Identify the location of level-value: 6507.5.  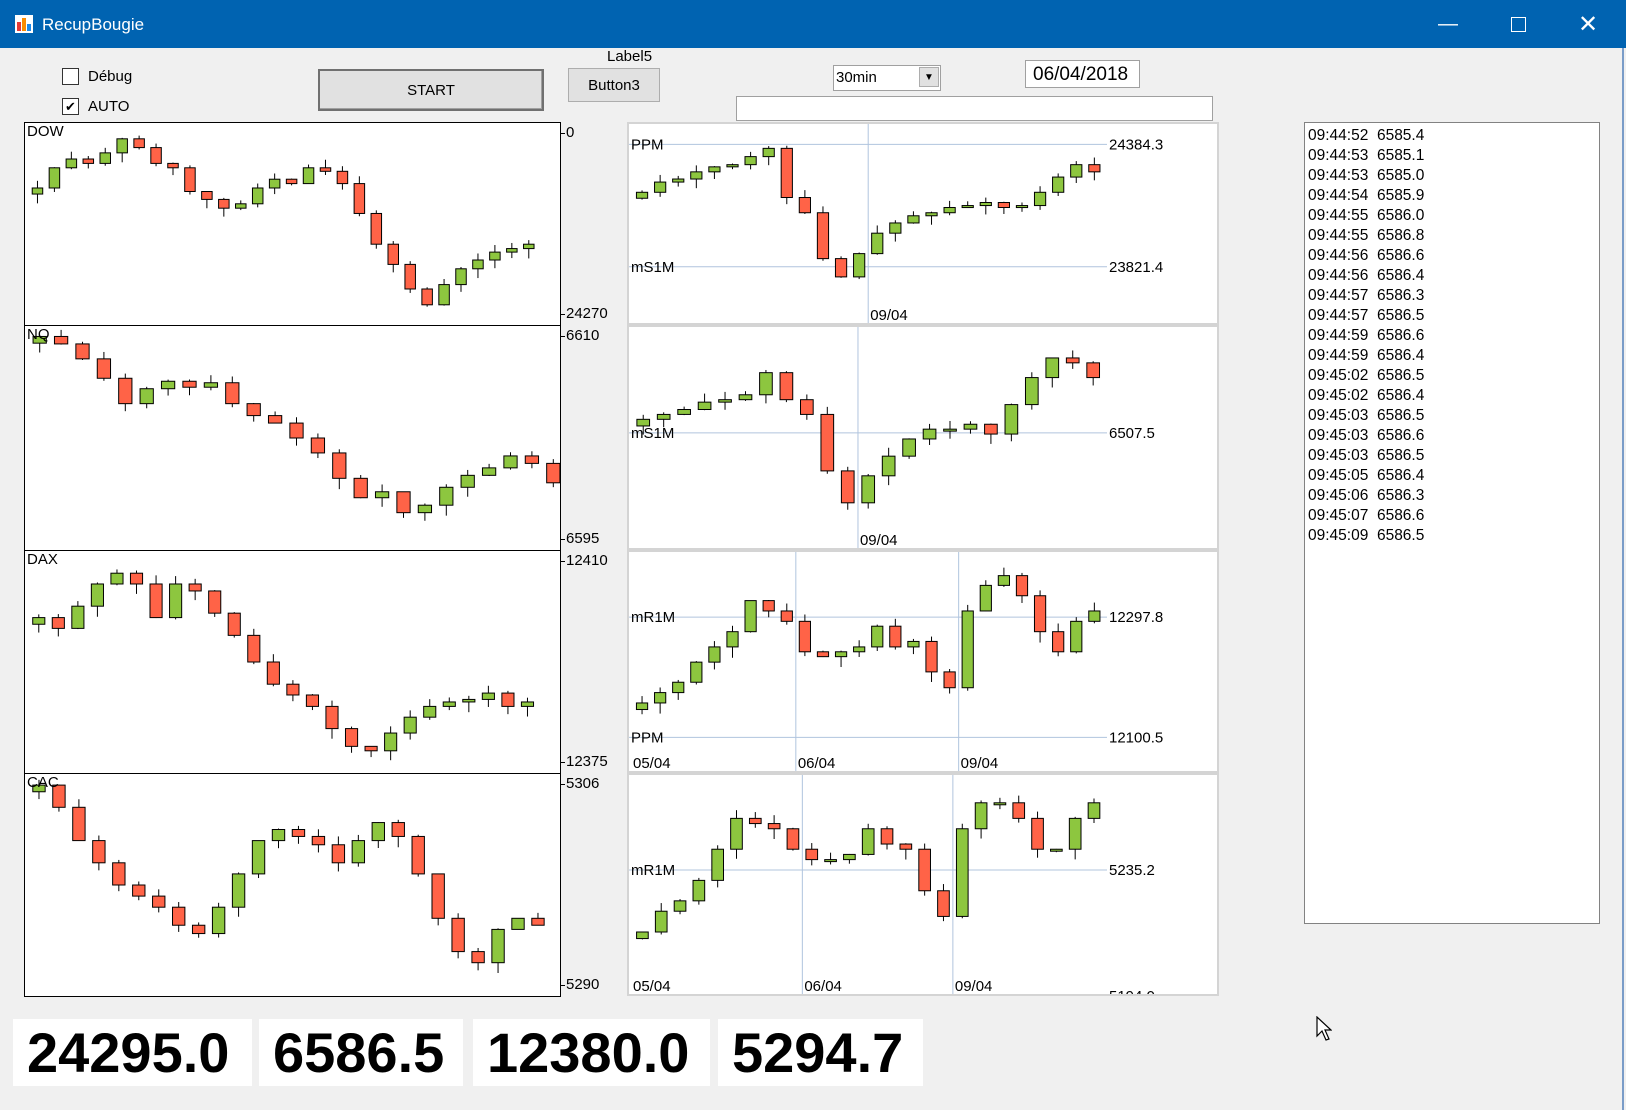
(1132, 433).